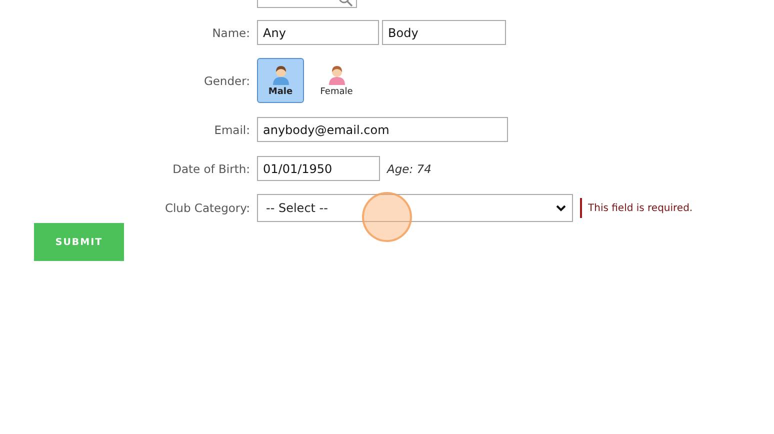 The width and height of the screenshot is (774, 434). Describe the element at coordinates (232, 129) in the screenshot. I see `field-label: Email:` at that location.